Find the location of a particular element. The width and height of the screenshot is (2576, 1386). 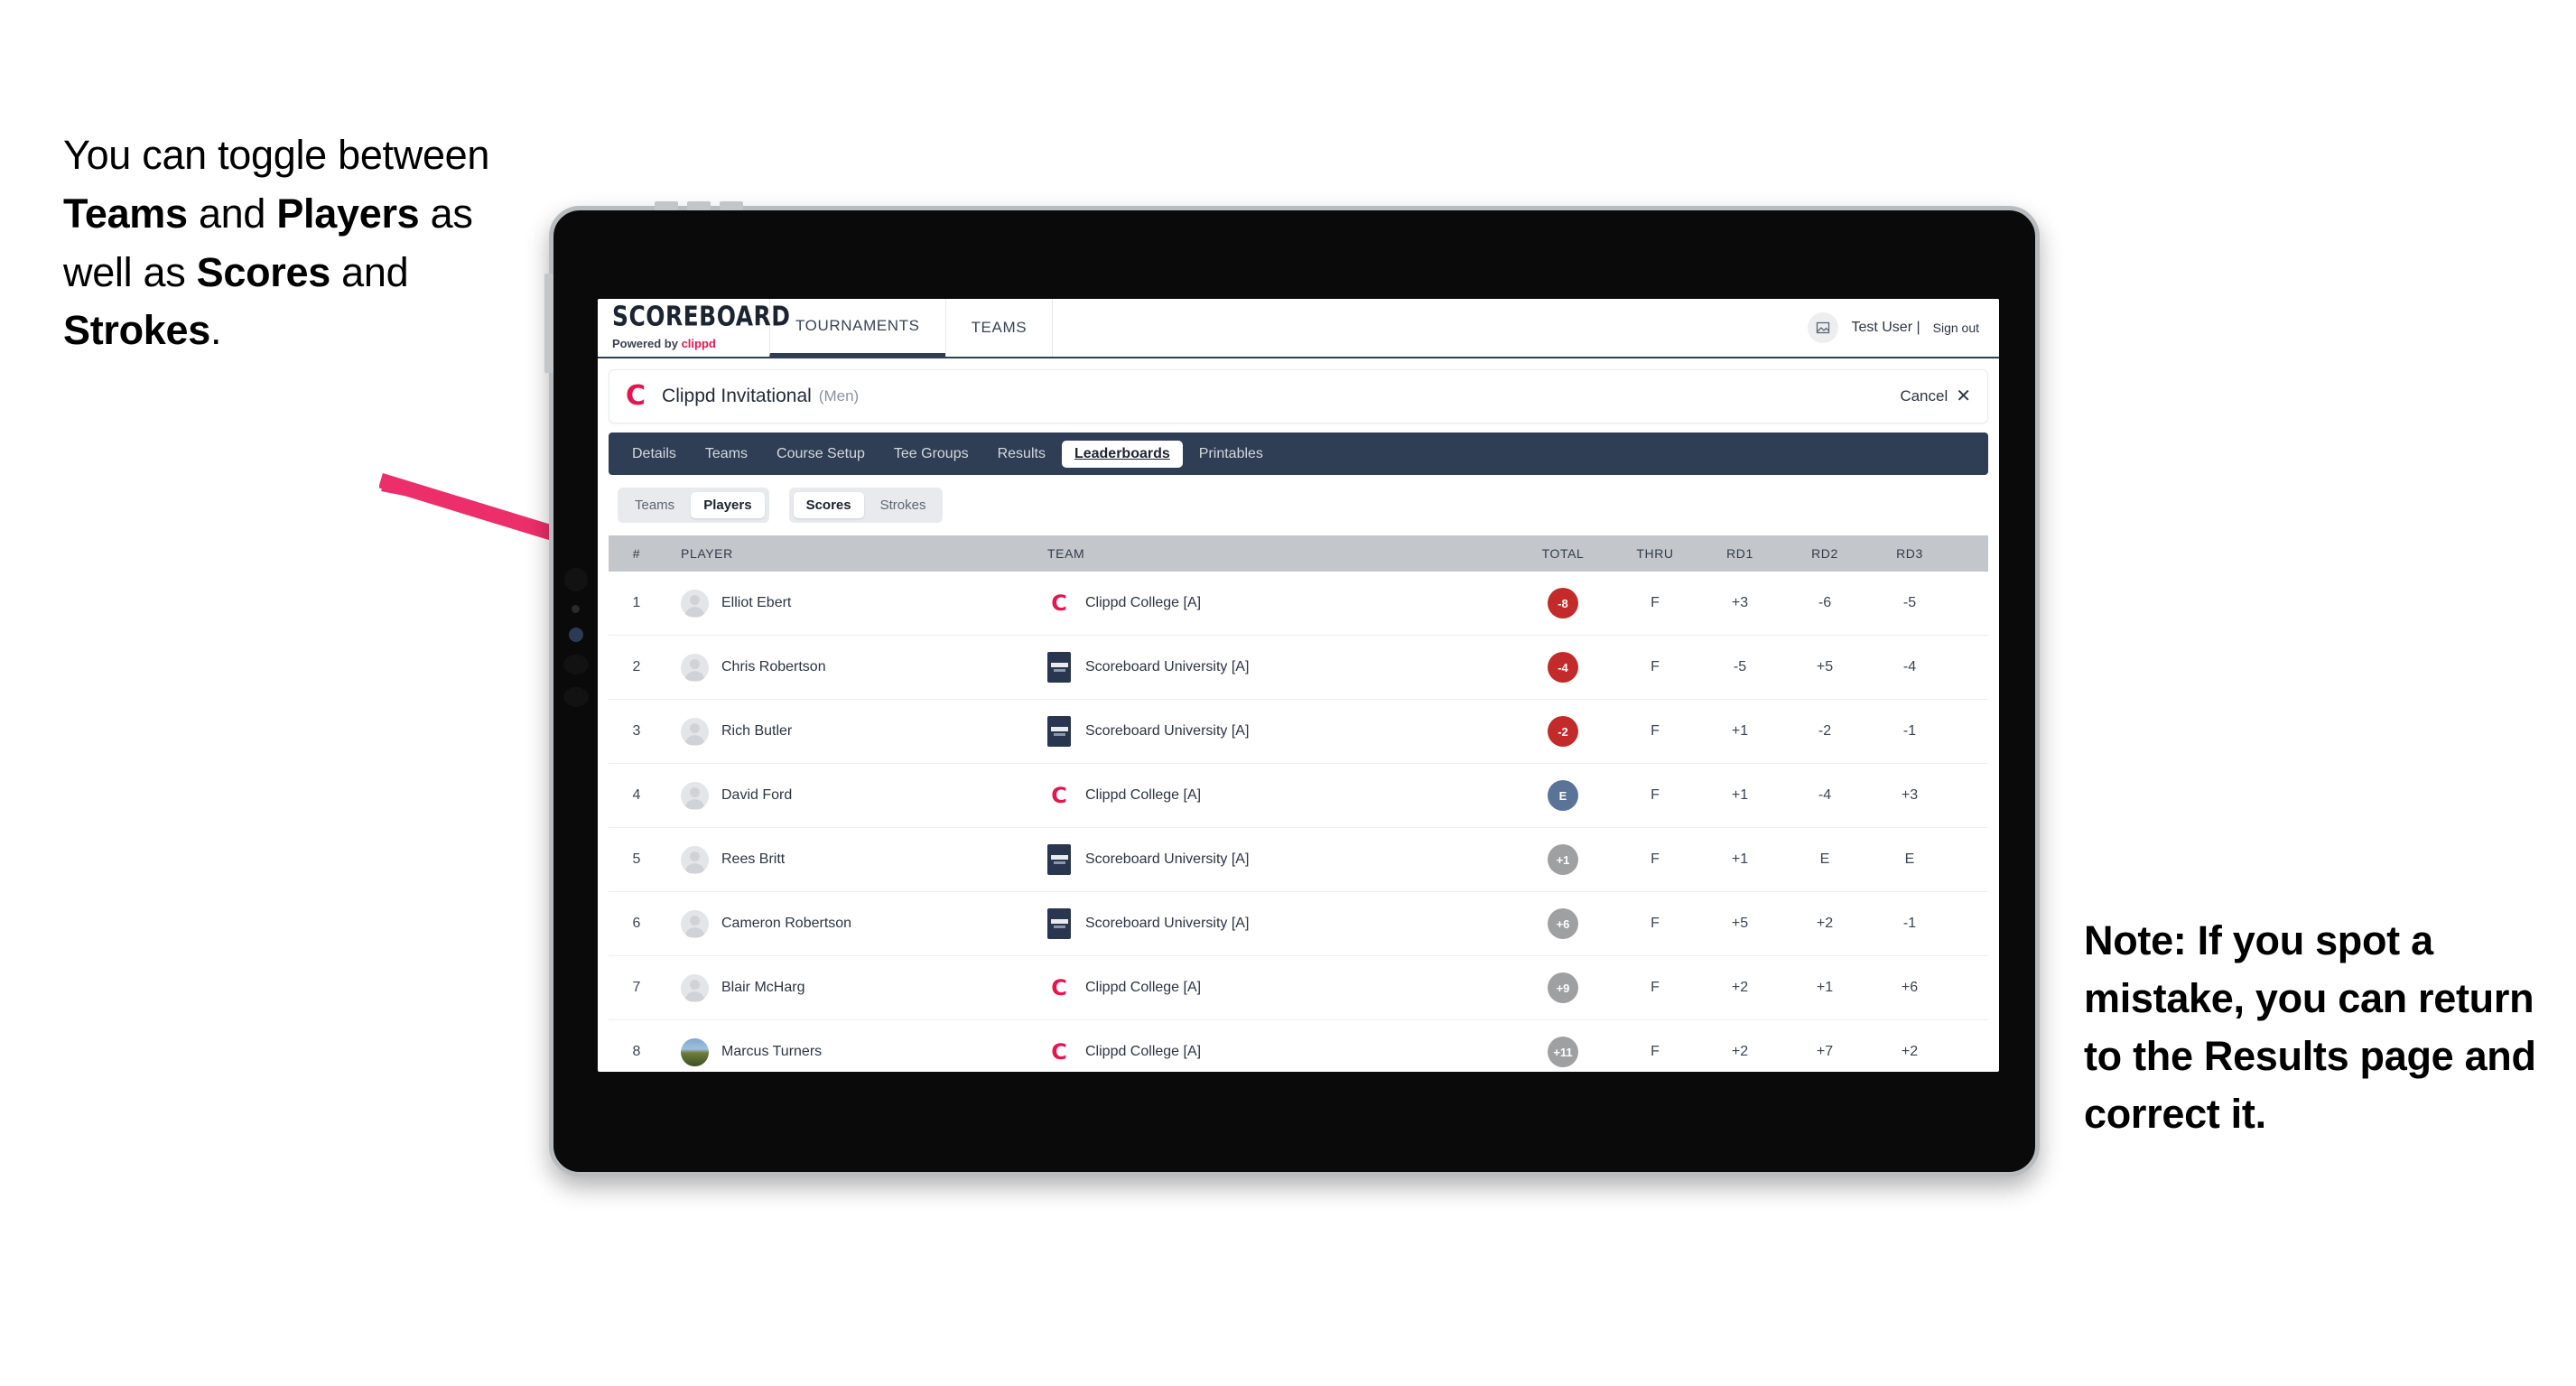

brand-logo: SCOREBOARD Powered by clippd is located at coordinates (694, 328).